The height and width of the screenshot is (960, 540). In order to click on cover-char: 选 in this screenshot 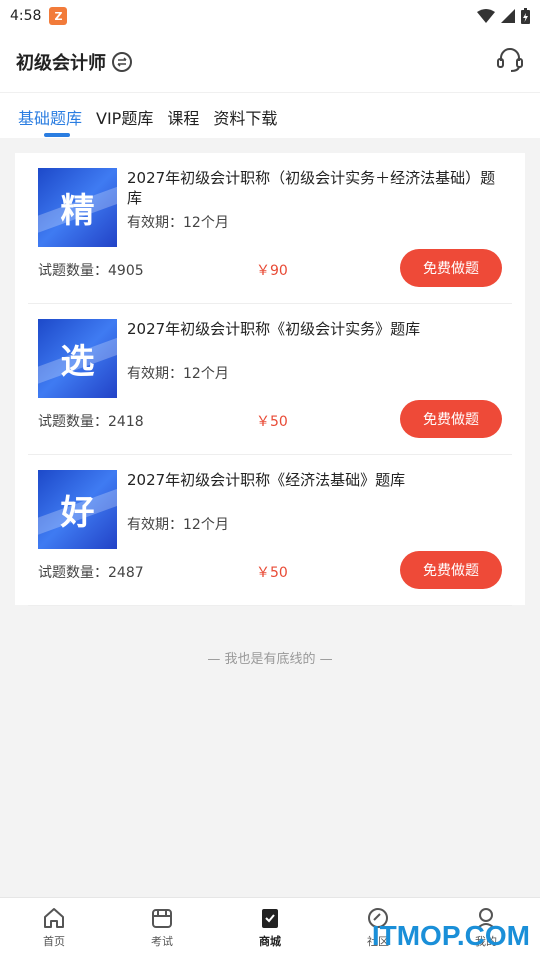, I will do `click(77, 362)`.